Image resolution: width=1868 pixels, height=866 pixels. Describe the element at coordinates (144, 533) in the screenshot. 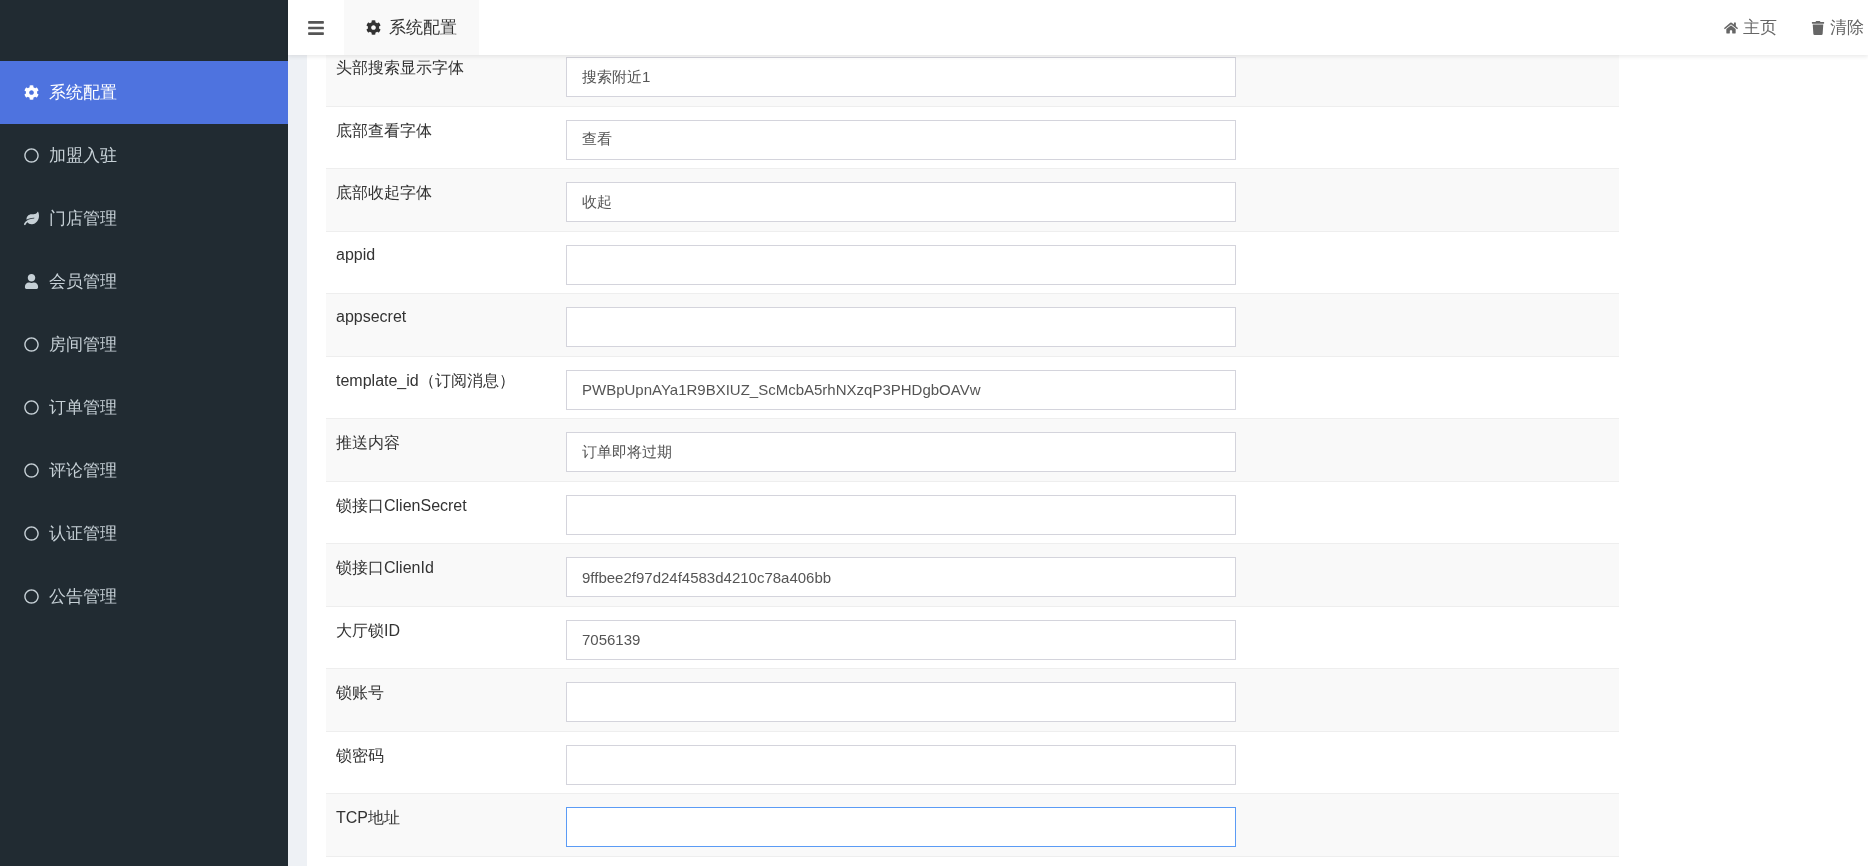

I see `sidebar-item: 认证管理` at that location.